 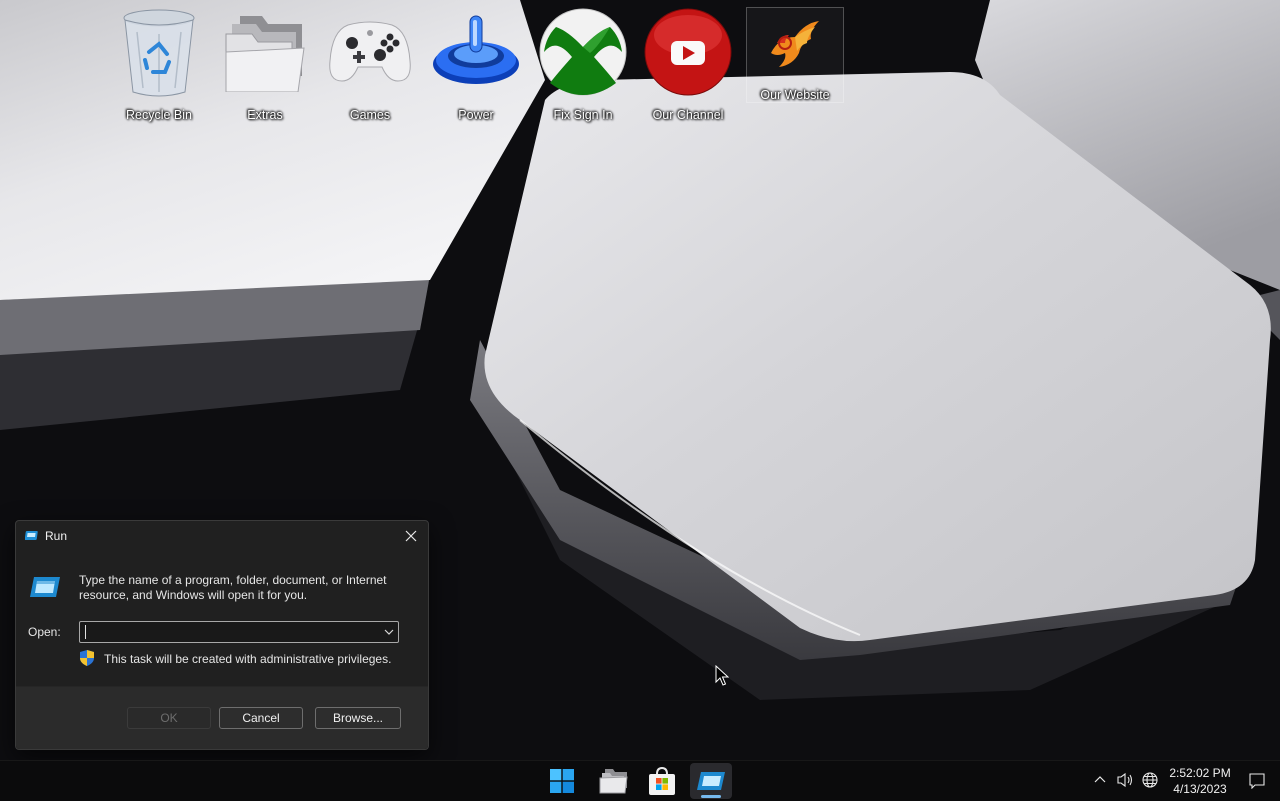 What do you see at coordinates (261, 718) in the screenshot?
I see `cancel-button: Cancel` at bounding box center [261, 718].